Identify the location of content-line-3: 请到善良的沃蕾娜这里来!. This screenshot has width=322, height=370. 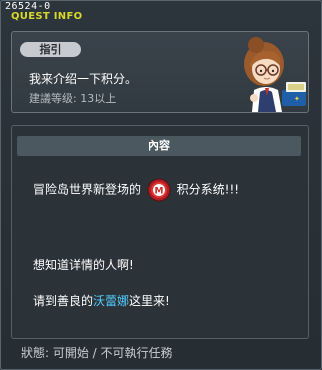
(101, 300).